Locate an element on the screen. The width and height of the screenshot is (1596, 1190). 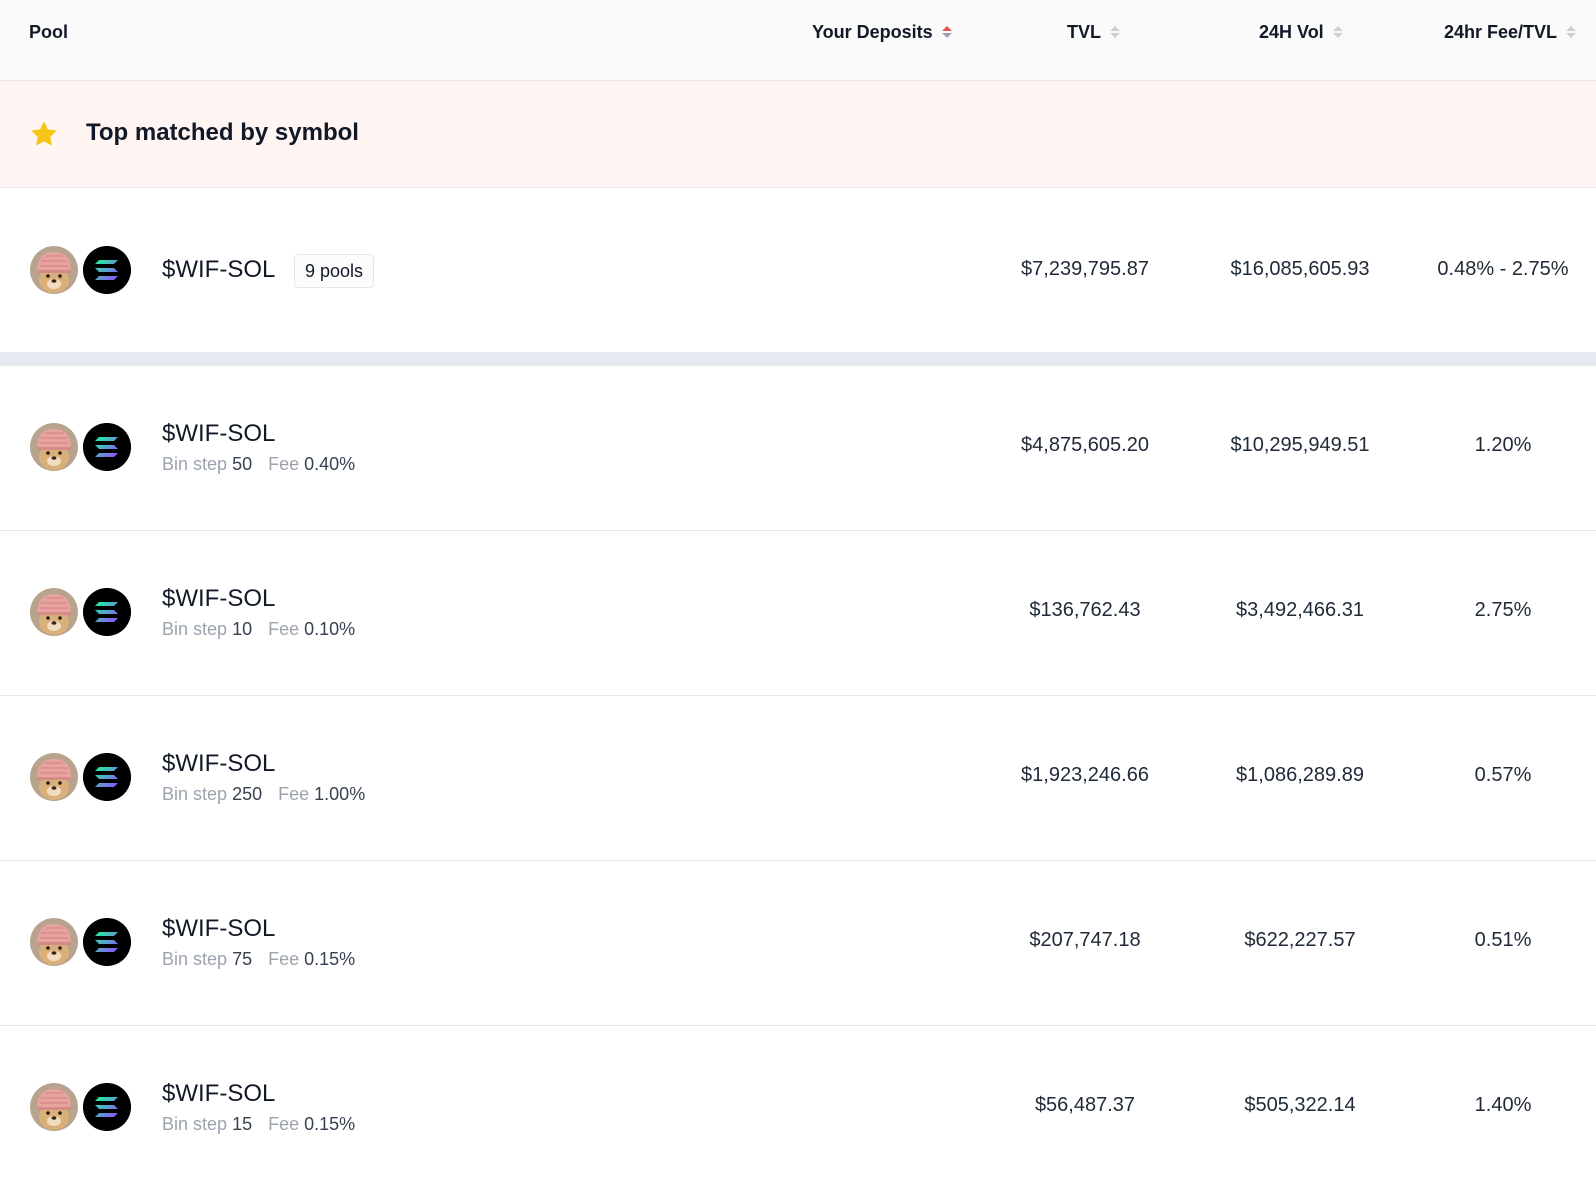
pool-fee-tvl: 0.57% is located at coordinates (1503, 775).